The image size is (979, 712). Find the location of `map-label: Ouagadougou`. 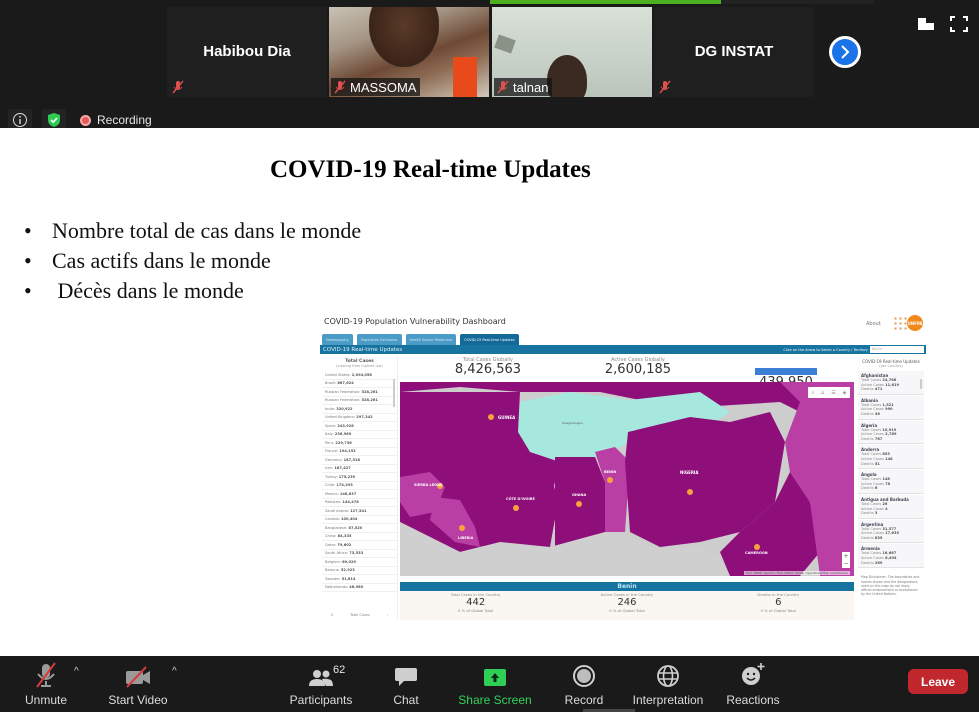

map-label: Ouagadougou is located at coordinates (572, 423).